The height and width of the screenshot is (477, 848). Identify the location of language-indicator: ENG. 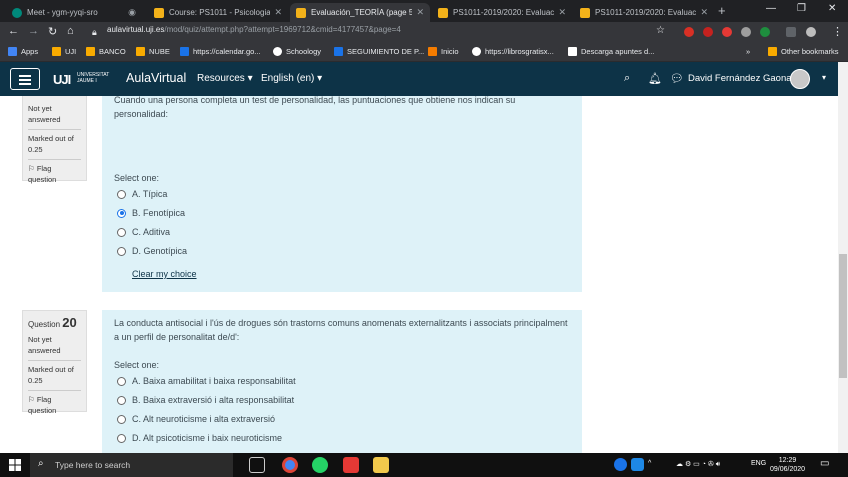
(758, 463).